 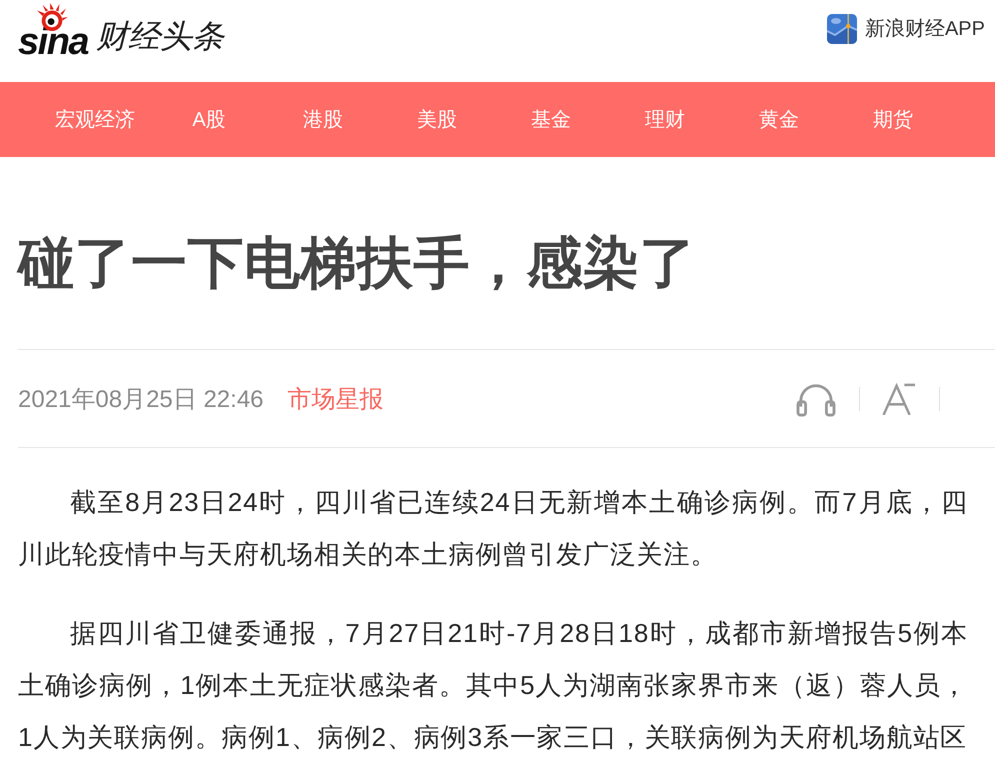 What do you see at coordinates (899, 398) in the screenshot?
I see `font-size-icon` at bounding box center [899, 398].